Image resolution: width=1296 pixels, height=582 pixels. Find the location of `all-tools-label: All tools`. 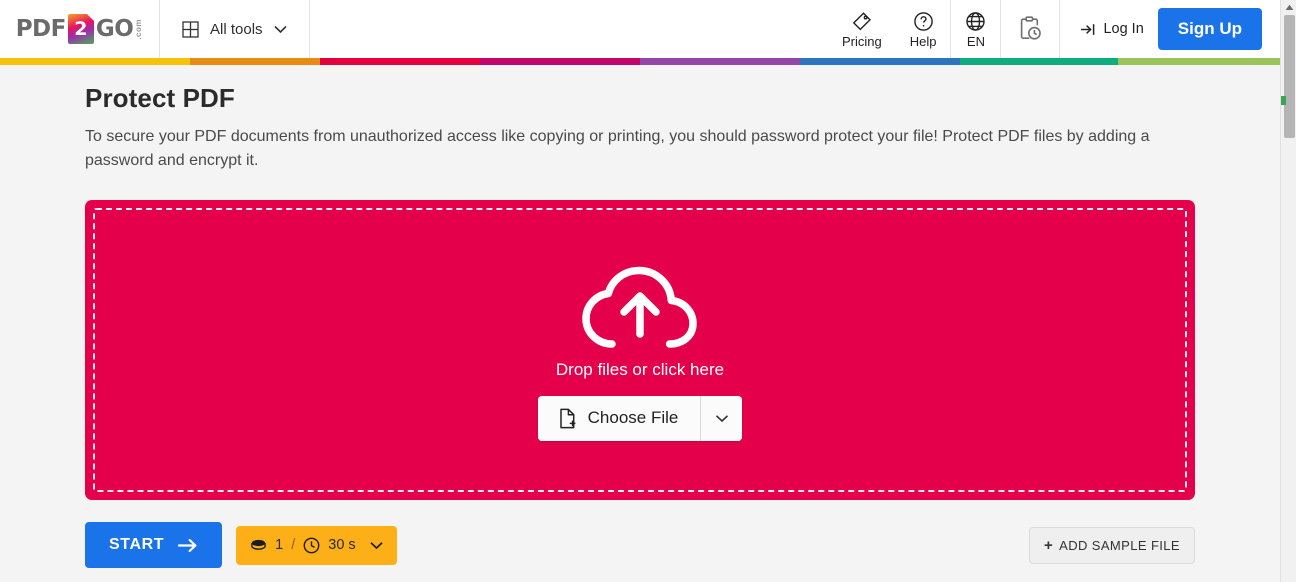

all-tools-label: All tools is located at coordinates (236, 29).